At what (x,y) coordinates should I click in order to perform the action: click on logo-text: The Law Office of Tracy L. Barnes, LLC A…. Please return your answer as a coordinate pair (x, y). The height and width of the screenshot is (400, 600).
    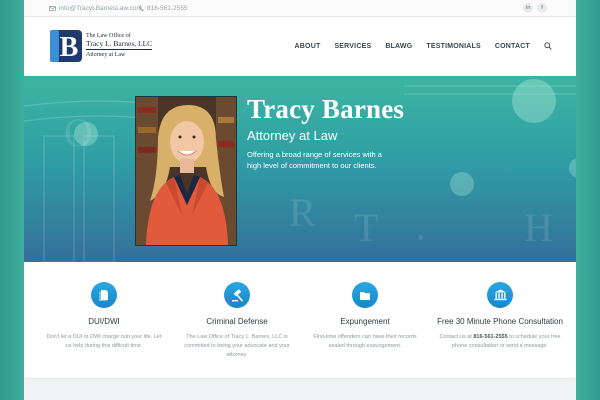
    Looking at the image, I should click on (119, 45).